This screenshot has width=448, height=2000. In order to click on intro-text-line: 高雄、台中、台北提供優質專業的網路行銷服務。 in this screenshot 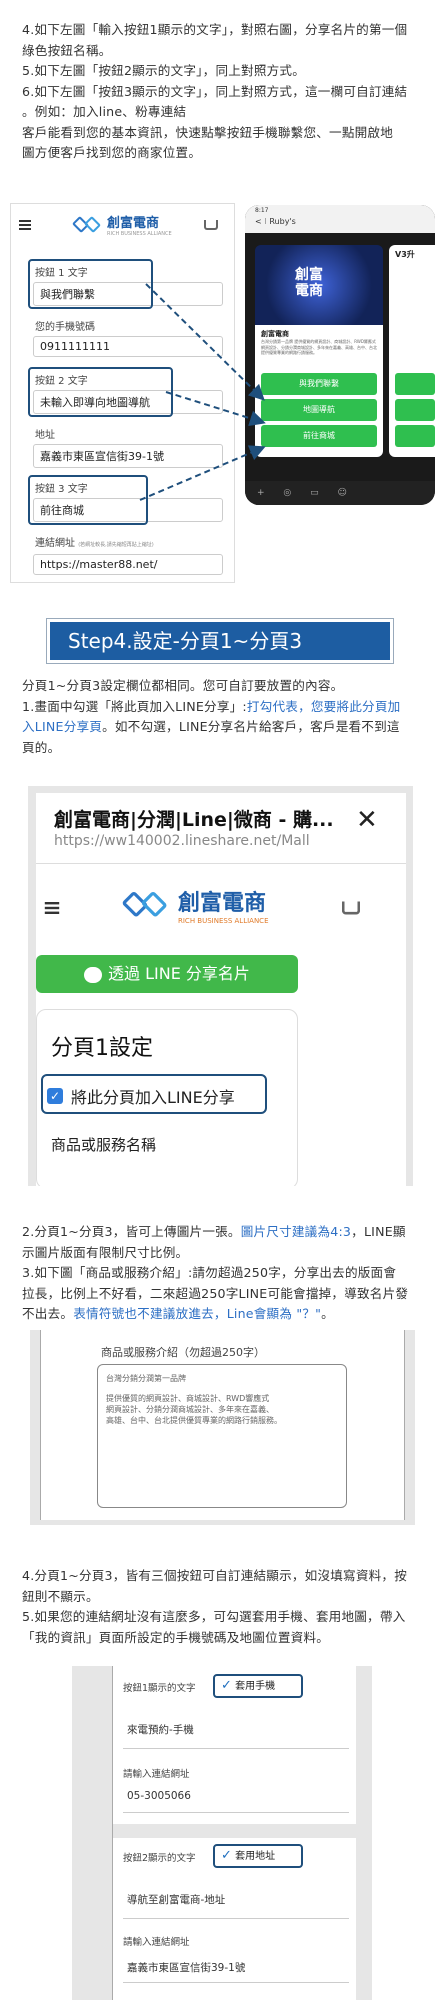, I will do `click(194, 1420)`.